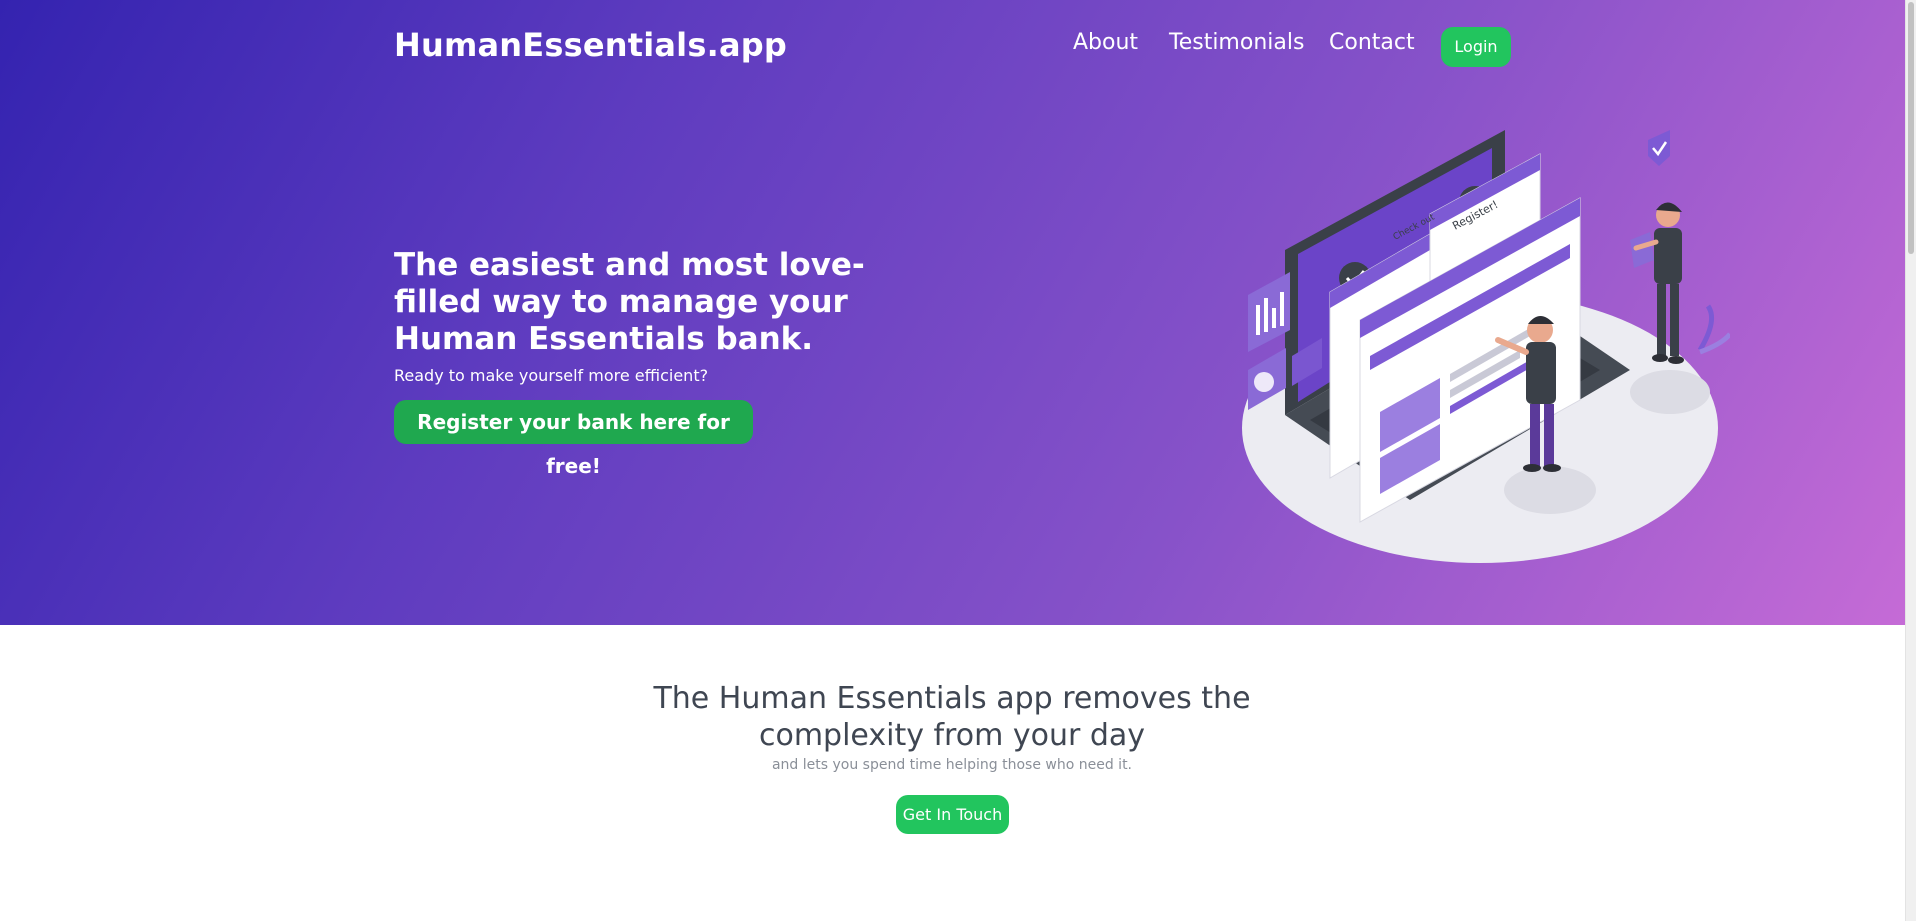  I want to click on page-scrollbar, so click(1910, 460).